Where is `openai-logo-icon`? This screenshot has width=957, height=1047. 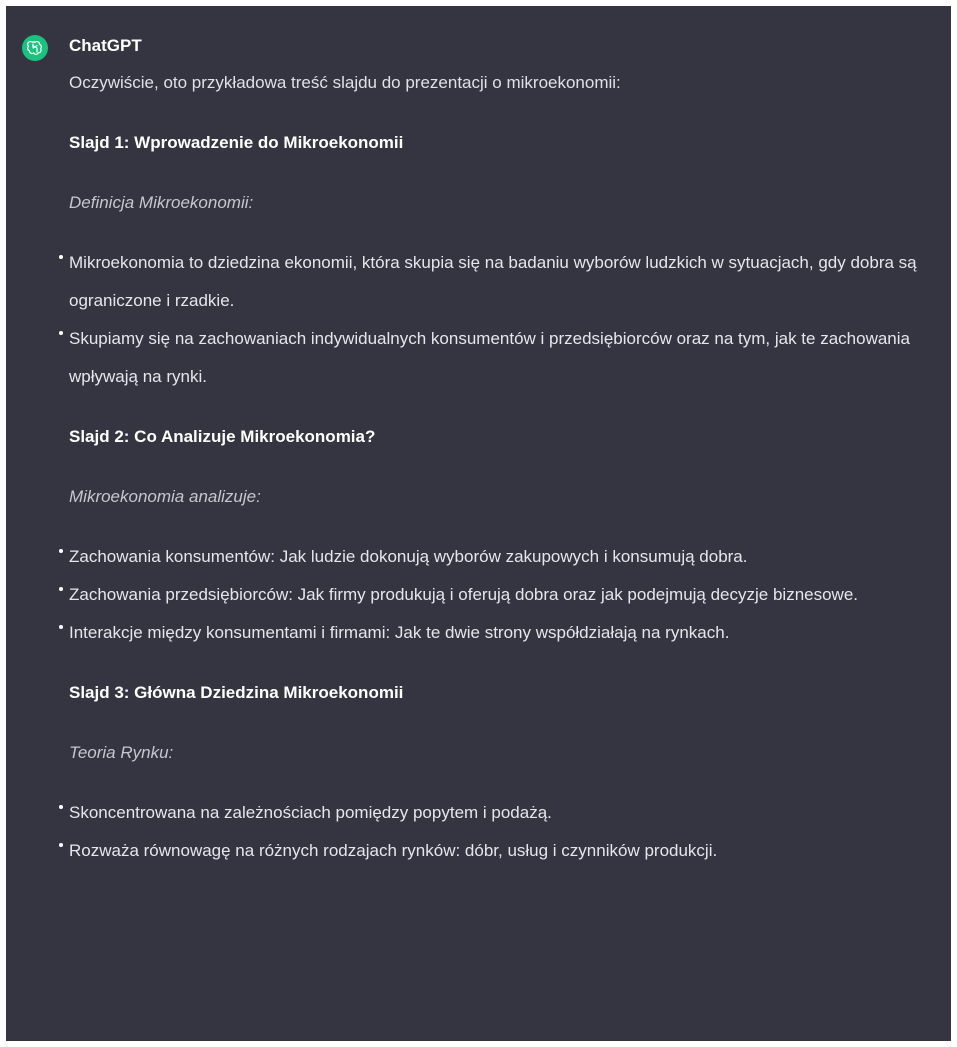
openai-logo-icon is located at coordinates (35, 48).